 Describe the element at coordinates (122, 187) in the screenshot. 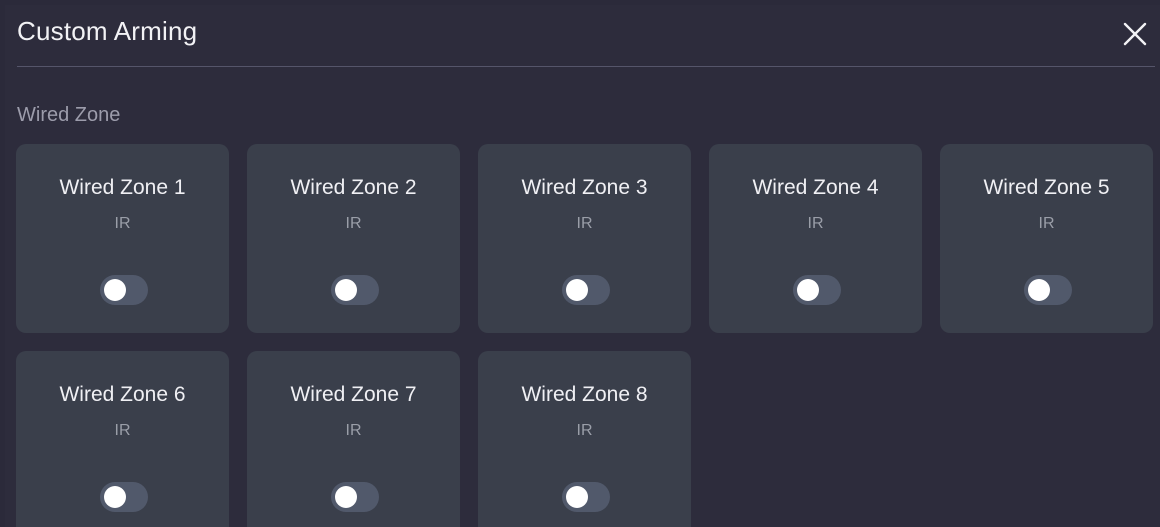

I see `zone-name: Wired Zone 1` at that location.